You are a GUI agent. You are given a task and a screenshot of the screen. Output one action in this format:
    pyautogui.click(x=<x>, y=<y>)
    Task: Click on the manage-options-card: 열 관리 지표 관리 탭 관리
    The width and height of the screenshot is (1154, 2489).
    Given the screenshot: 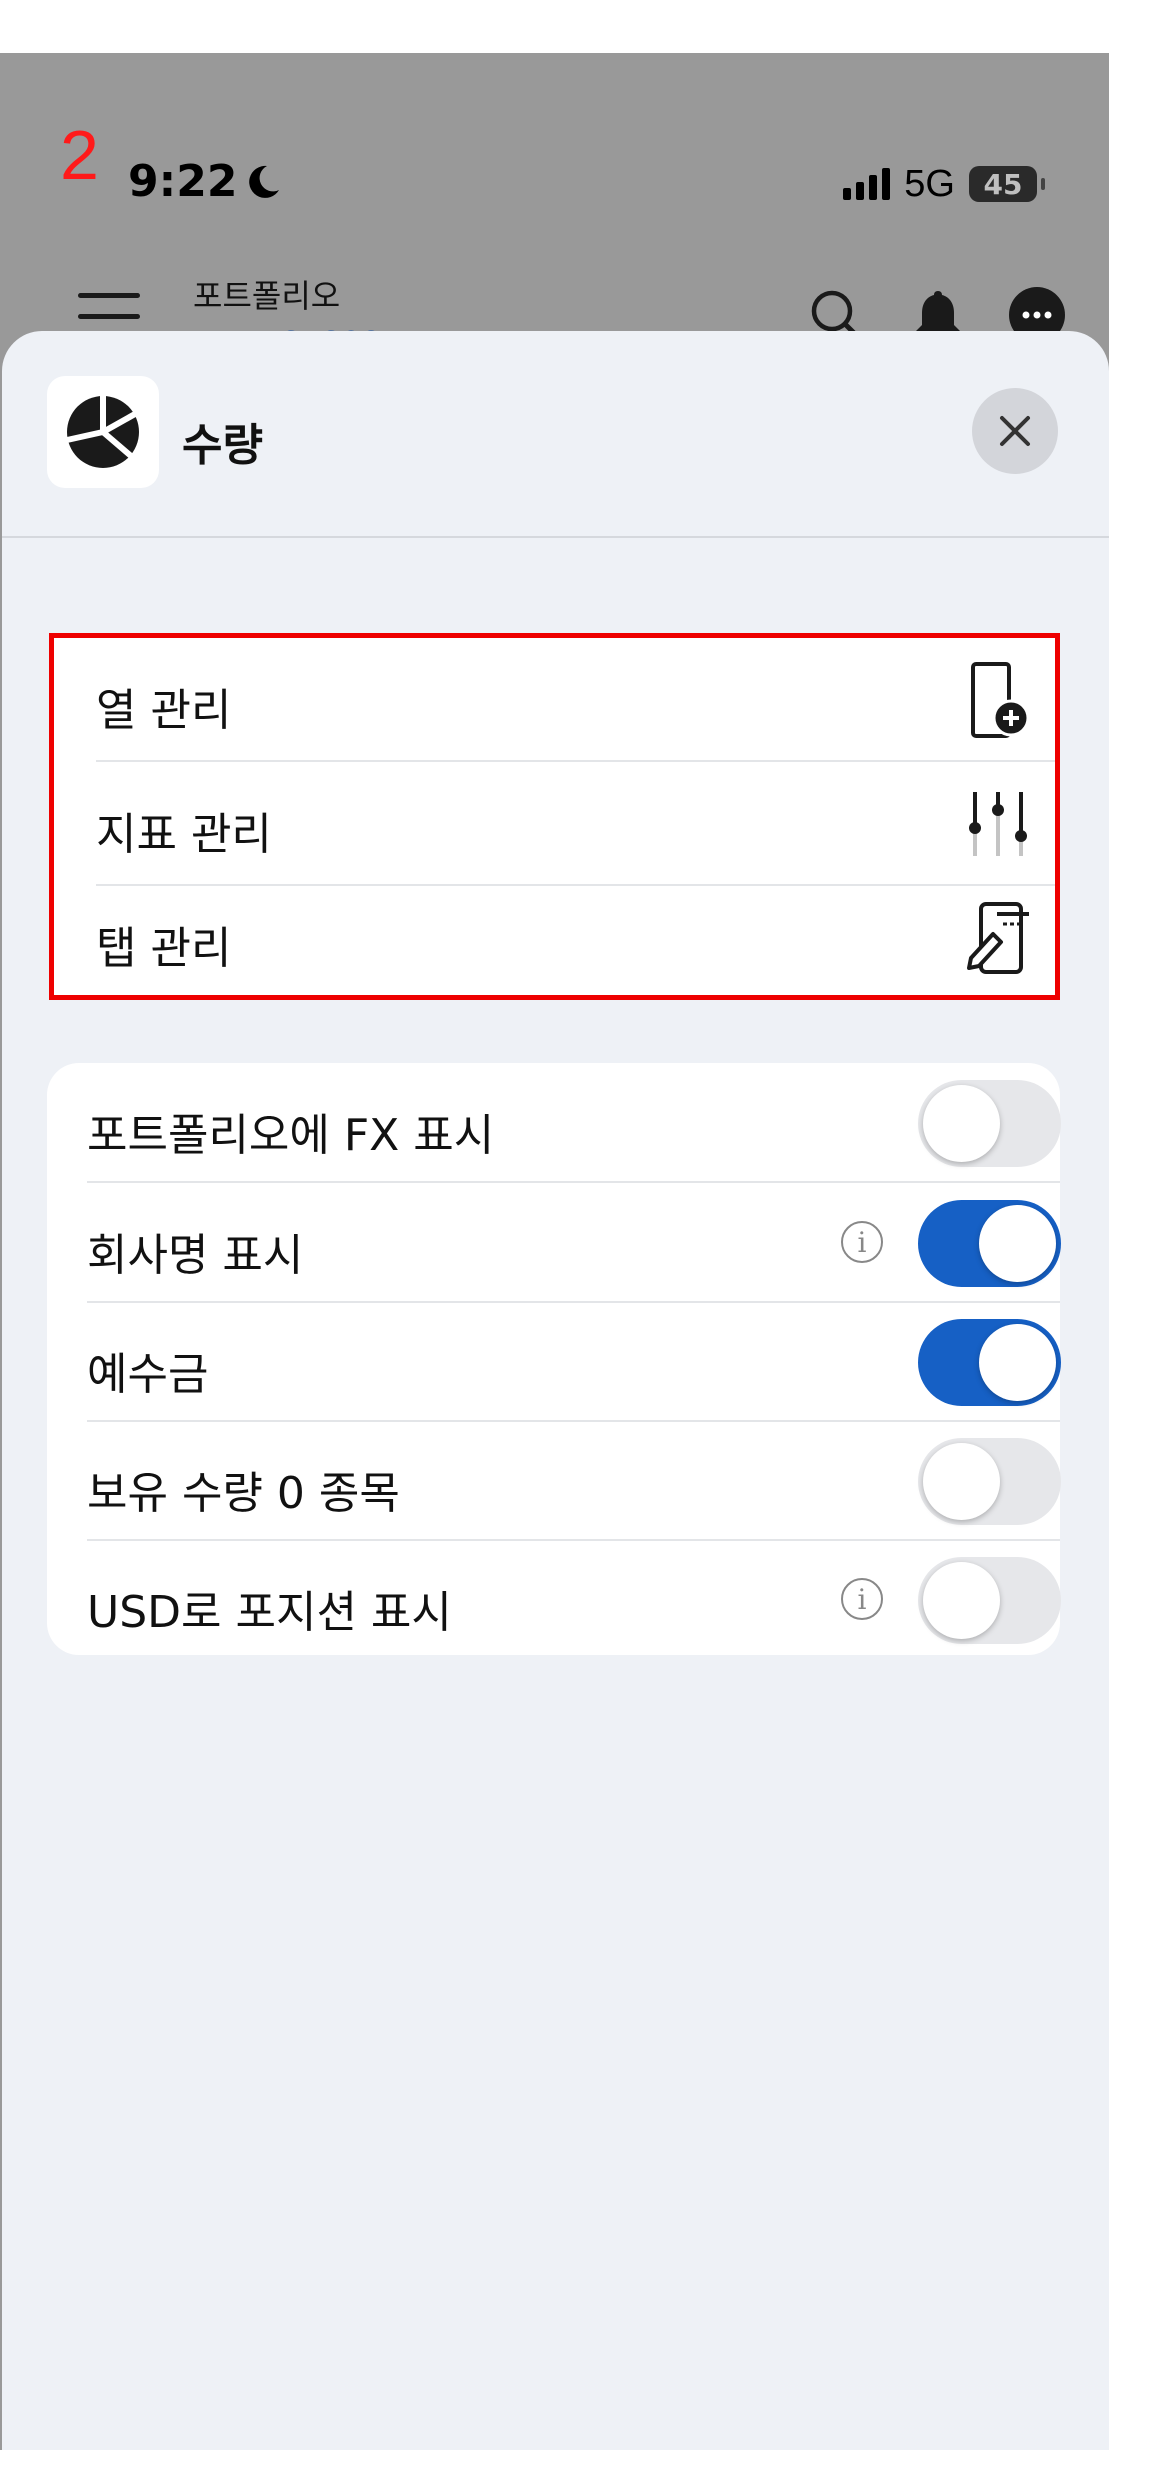 What is the action you would take?
    pyautogui.click(x=554, y=816)
    